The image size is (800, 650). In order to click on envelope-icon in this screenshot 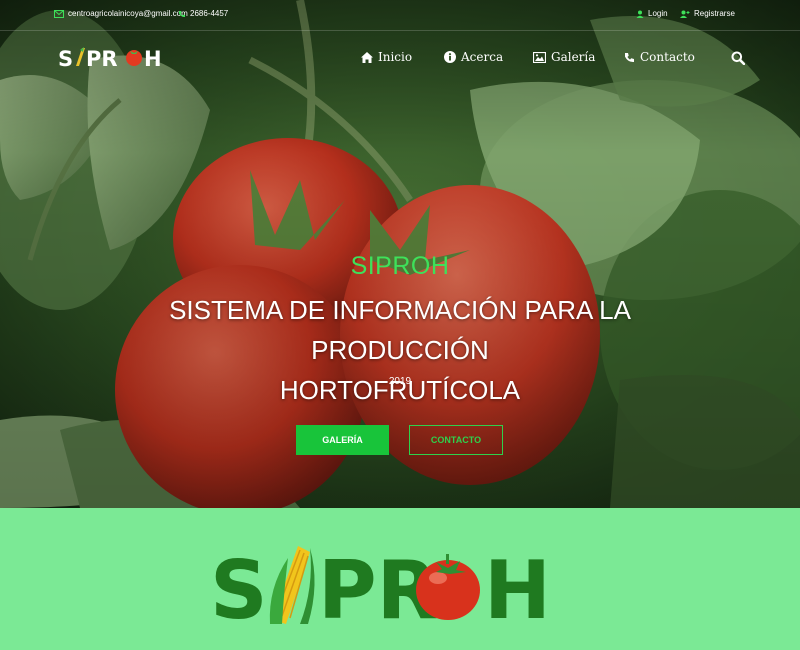, I will do `click(59, 13)`.